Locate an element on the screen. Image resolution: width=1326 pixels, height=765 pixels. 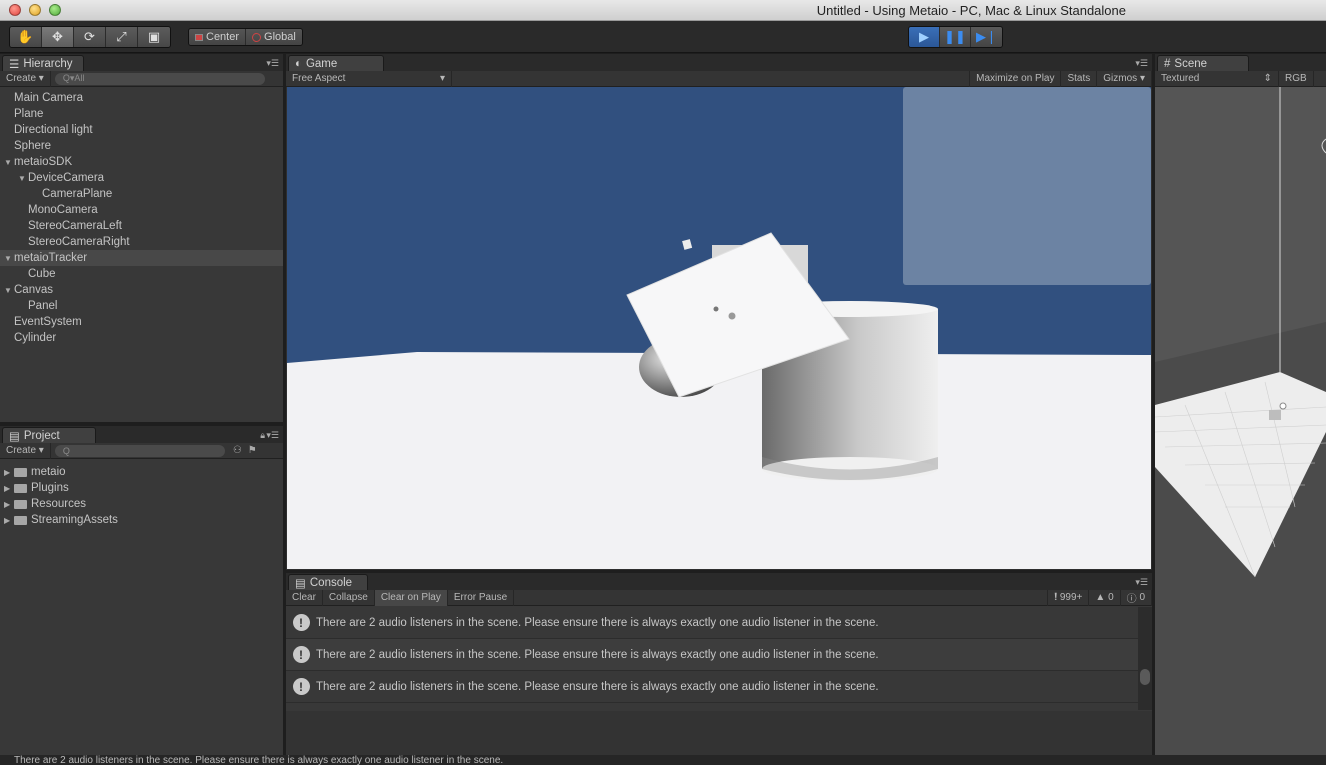
error-count: 999+ is located at coordinates (1071, 597).